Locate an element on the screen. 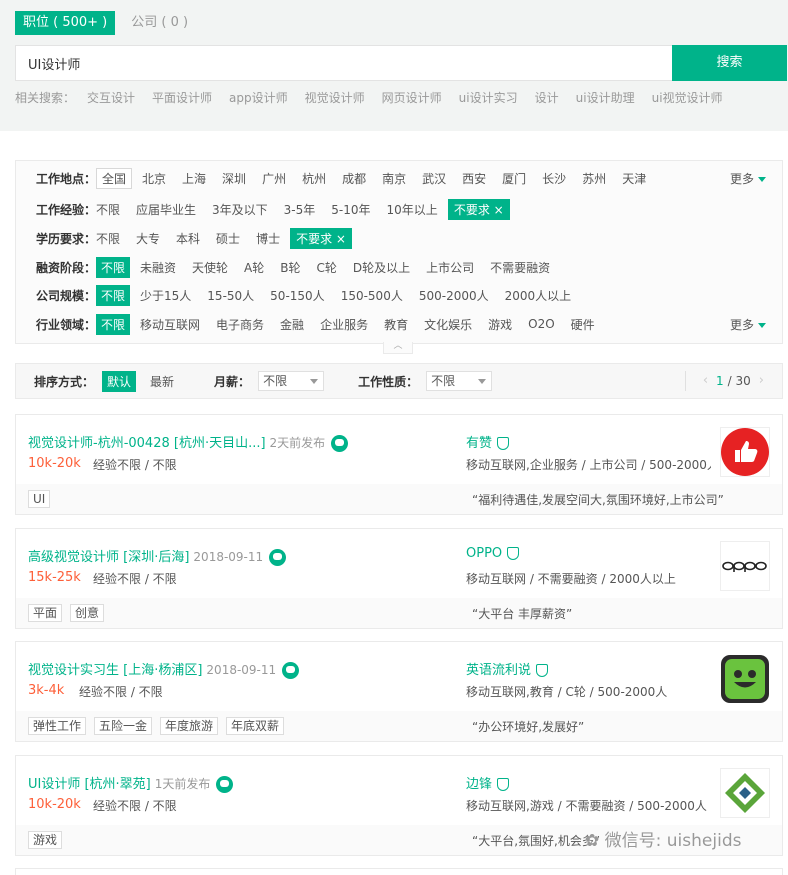  filter-option: 10年以上 is located at coordinates (412, 209).